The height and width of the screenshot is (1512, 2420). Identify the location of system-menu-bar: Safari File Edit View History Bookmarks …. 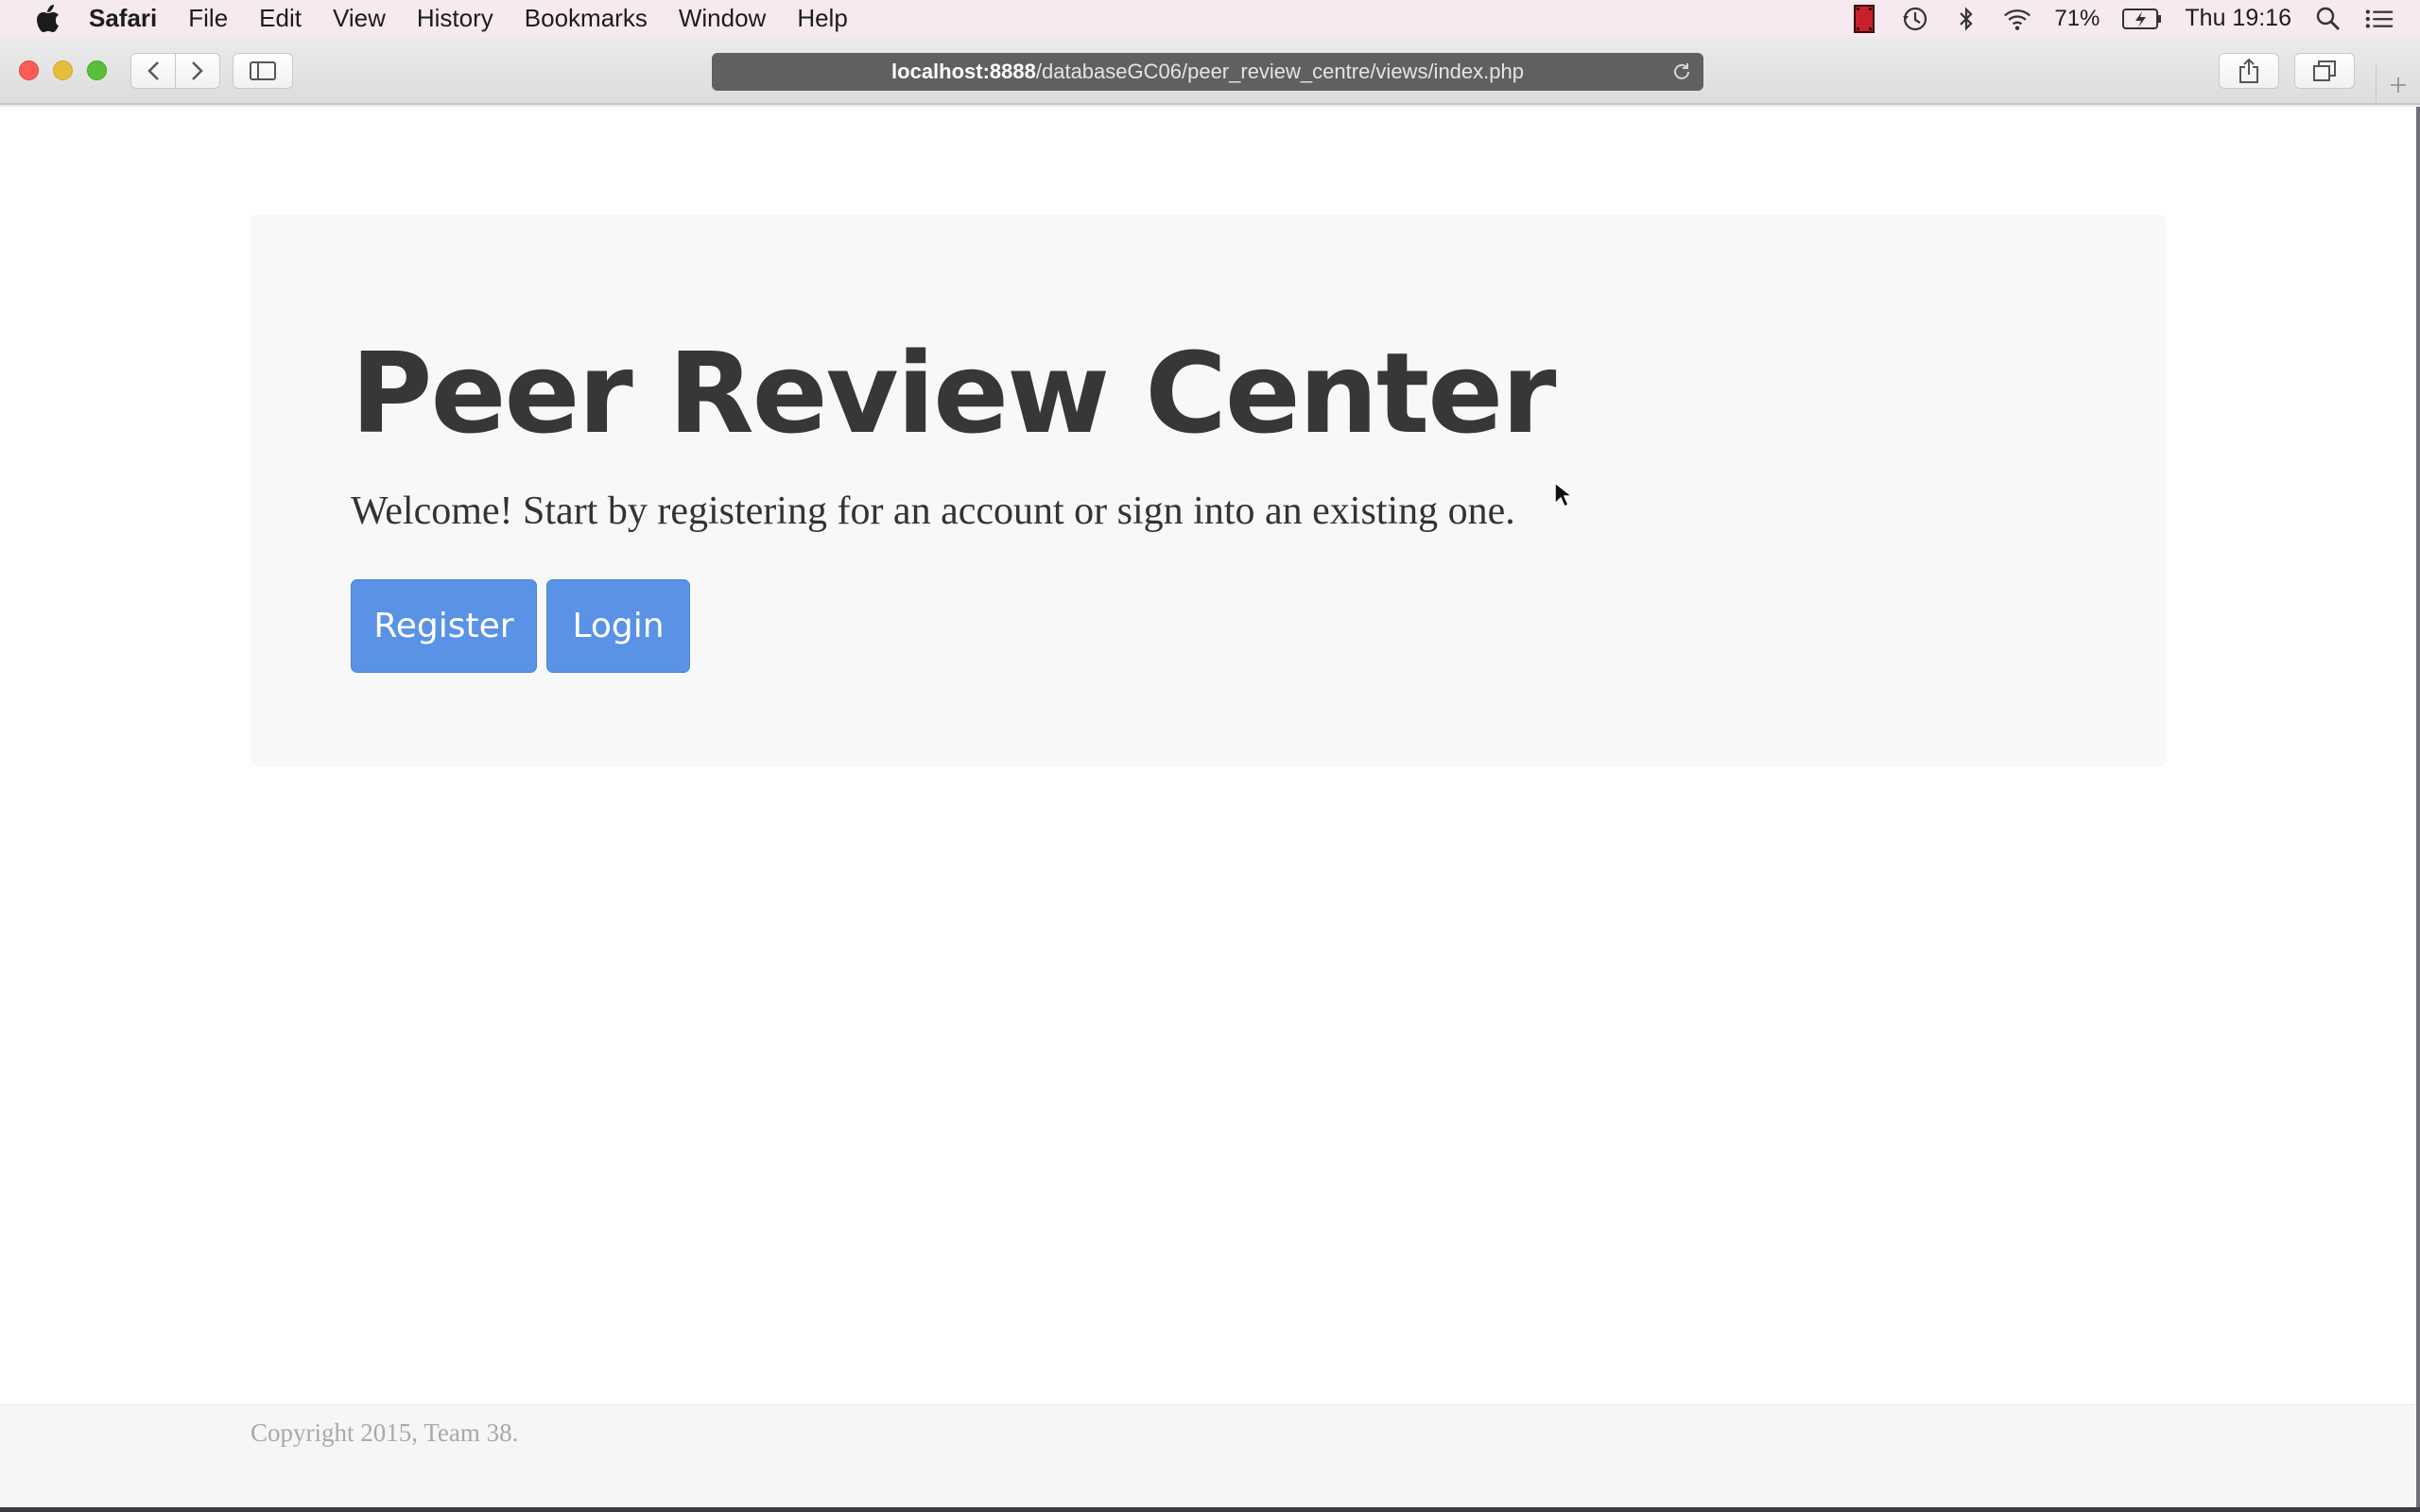
(1210, 18).